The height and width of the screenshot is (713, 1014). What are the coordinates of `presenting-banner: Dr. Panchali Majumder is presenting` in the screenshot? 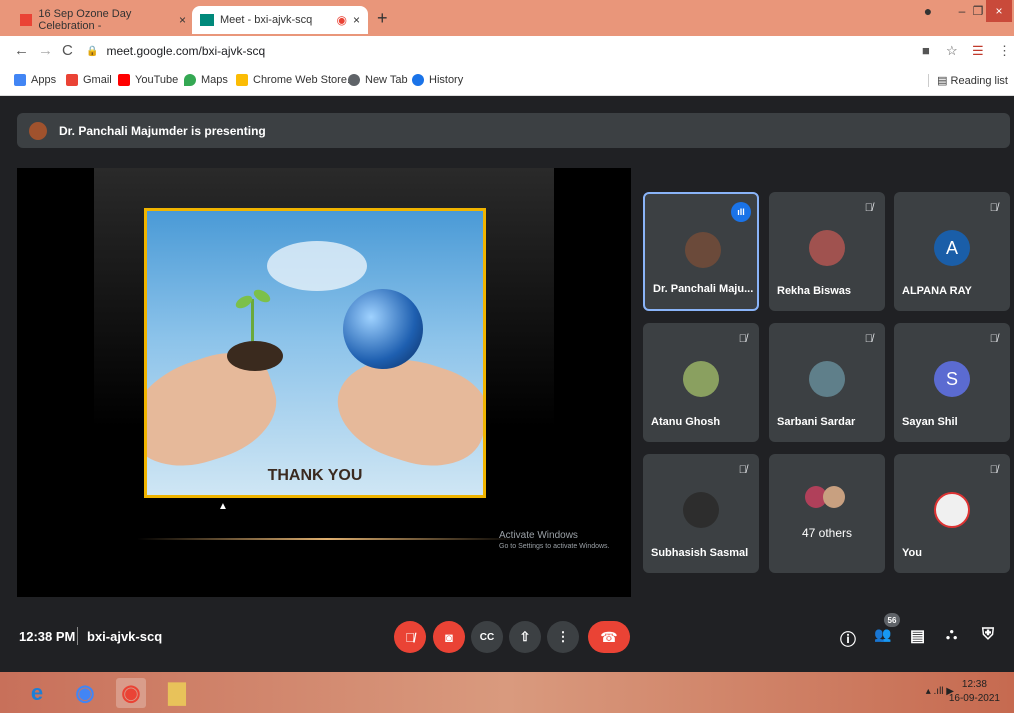 It's located at (513, 130).